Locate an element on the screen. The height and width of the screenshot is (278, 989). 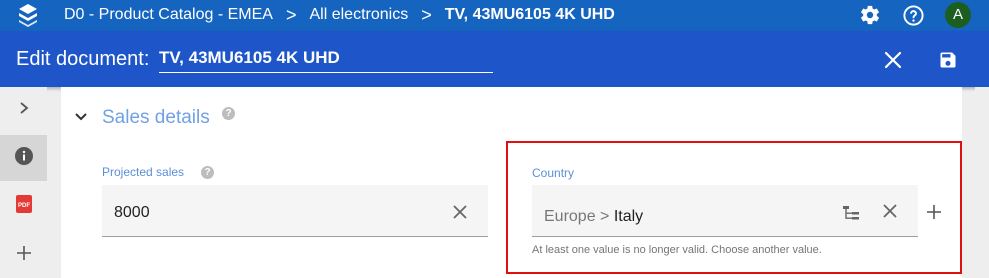
avatar: A is located at coordinates (958, 15).